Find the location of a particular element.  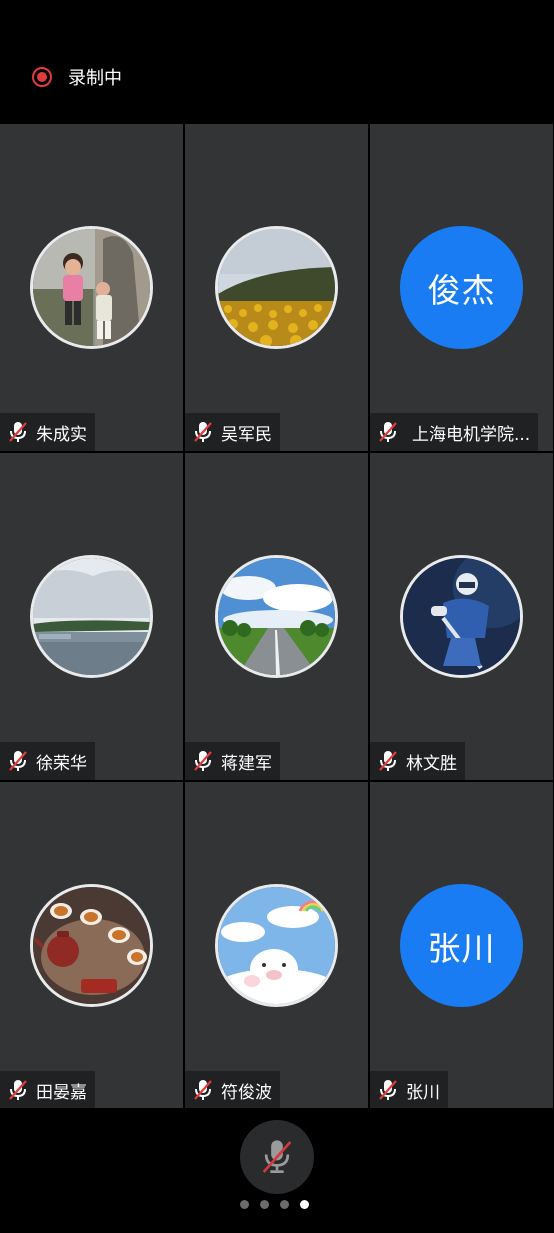

recording-label: 录制中 is located at coordinates (95, 78).